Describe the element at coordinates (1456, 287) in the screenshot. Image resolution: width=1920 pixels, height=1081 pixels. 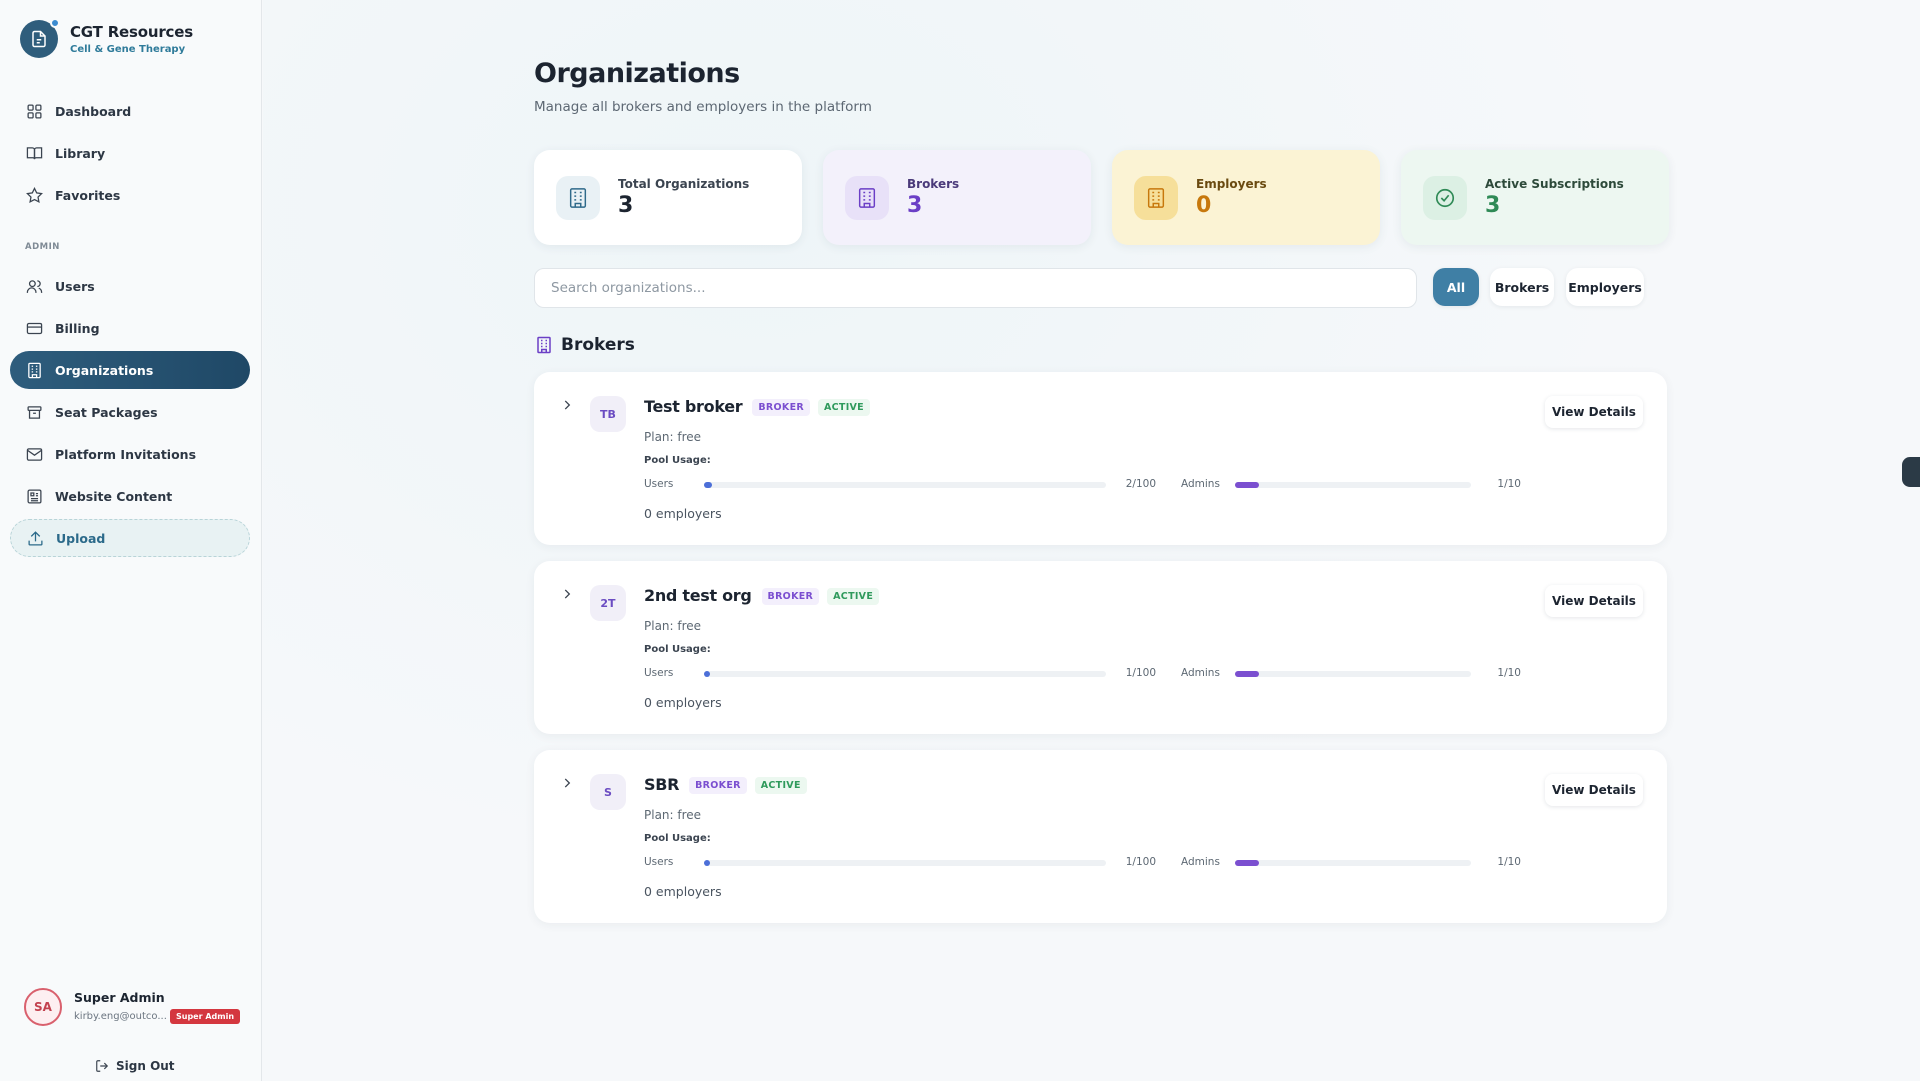
I see `filter-all-button: All` at that location.